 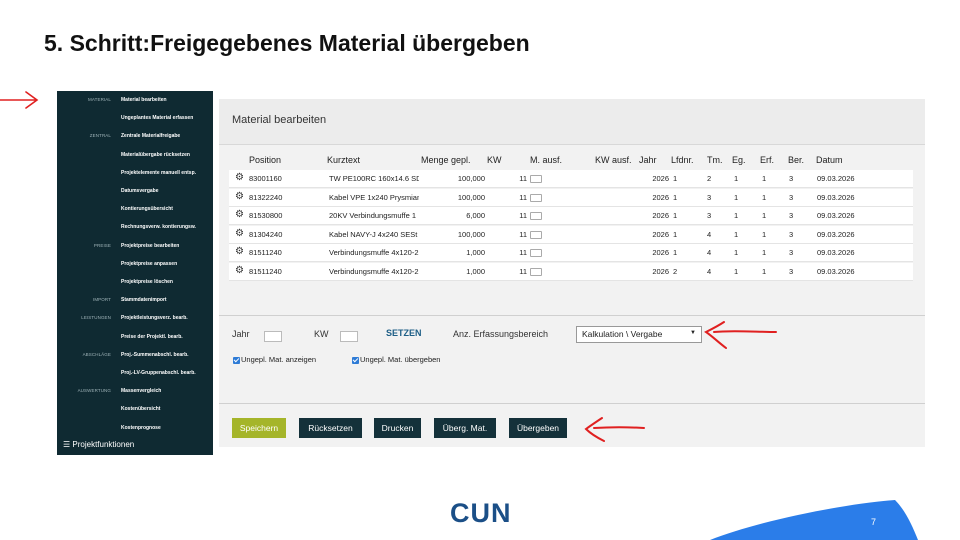 I want to click on column-header: Position, so click(x=265, y=160).